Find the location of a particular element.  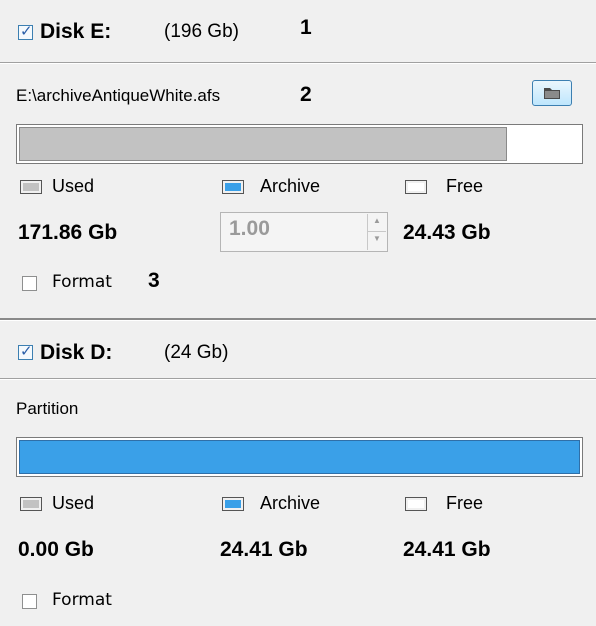

disk-d-format-label: Format is located at coordinates (82, 600).